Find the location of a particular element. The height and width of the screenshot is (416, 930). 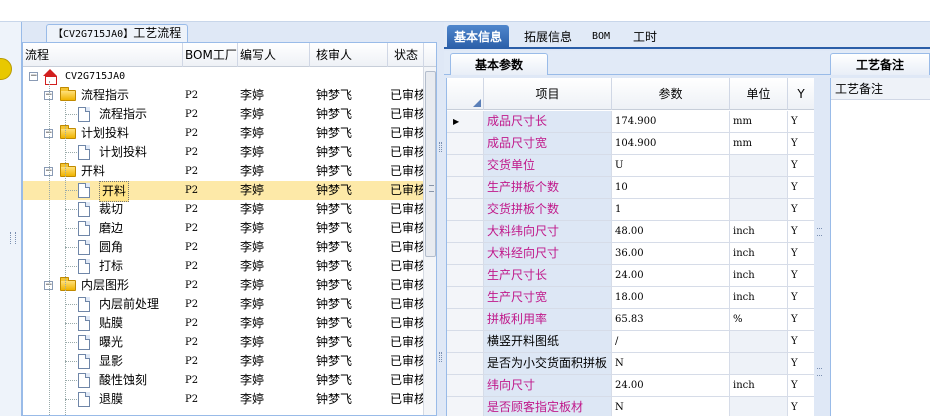

tree-row: 贴膜 P2 李婷 钟梦飞 已审核 is located at coordinates (224, 323).